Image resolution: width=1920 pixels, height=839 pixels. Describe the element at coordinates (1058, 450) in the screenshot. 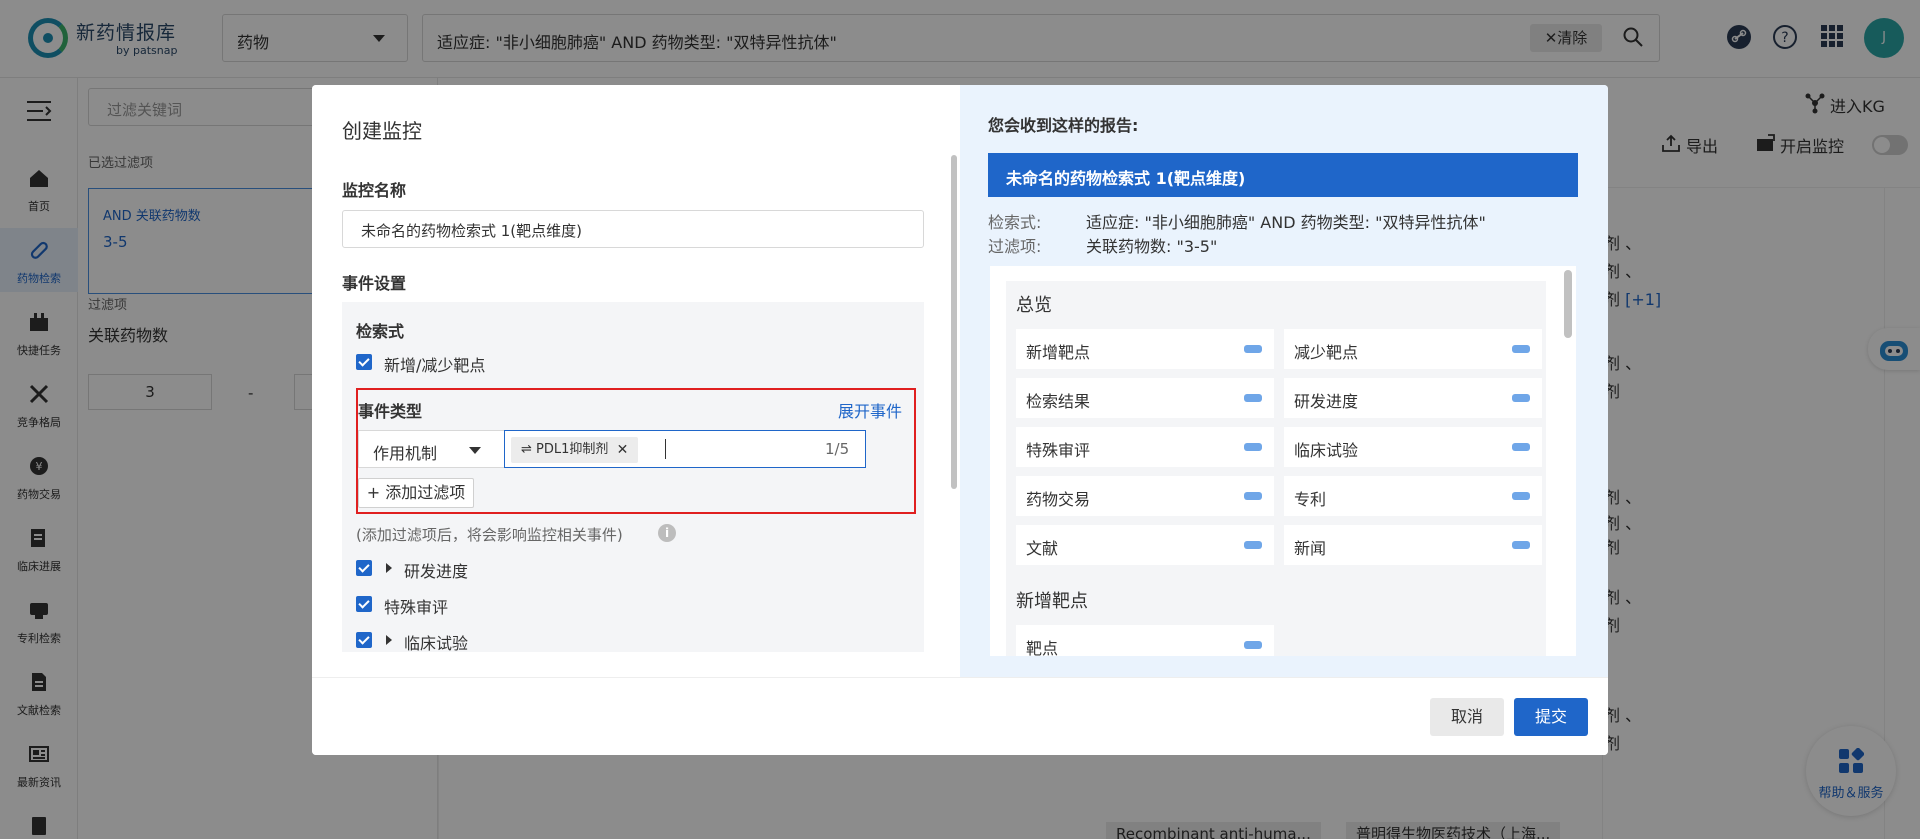

I see `overview-item-label: 特殊审评` at that location.